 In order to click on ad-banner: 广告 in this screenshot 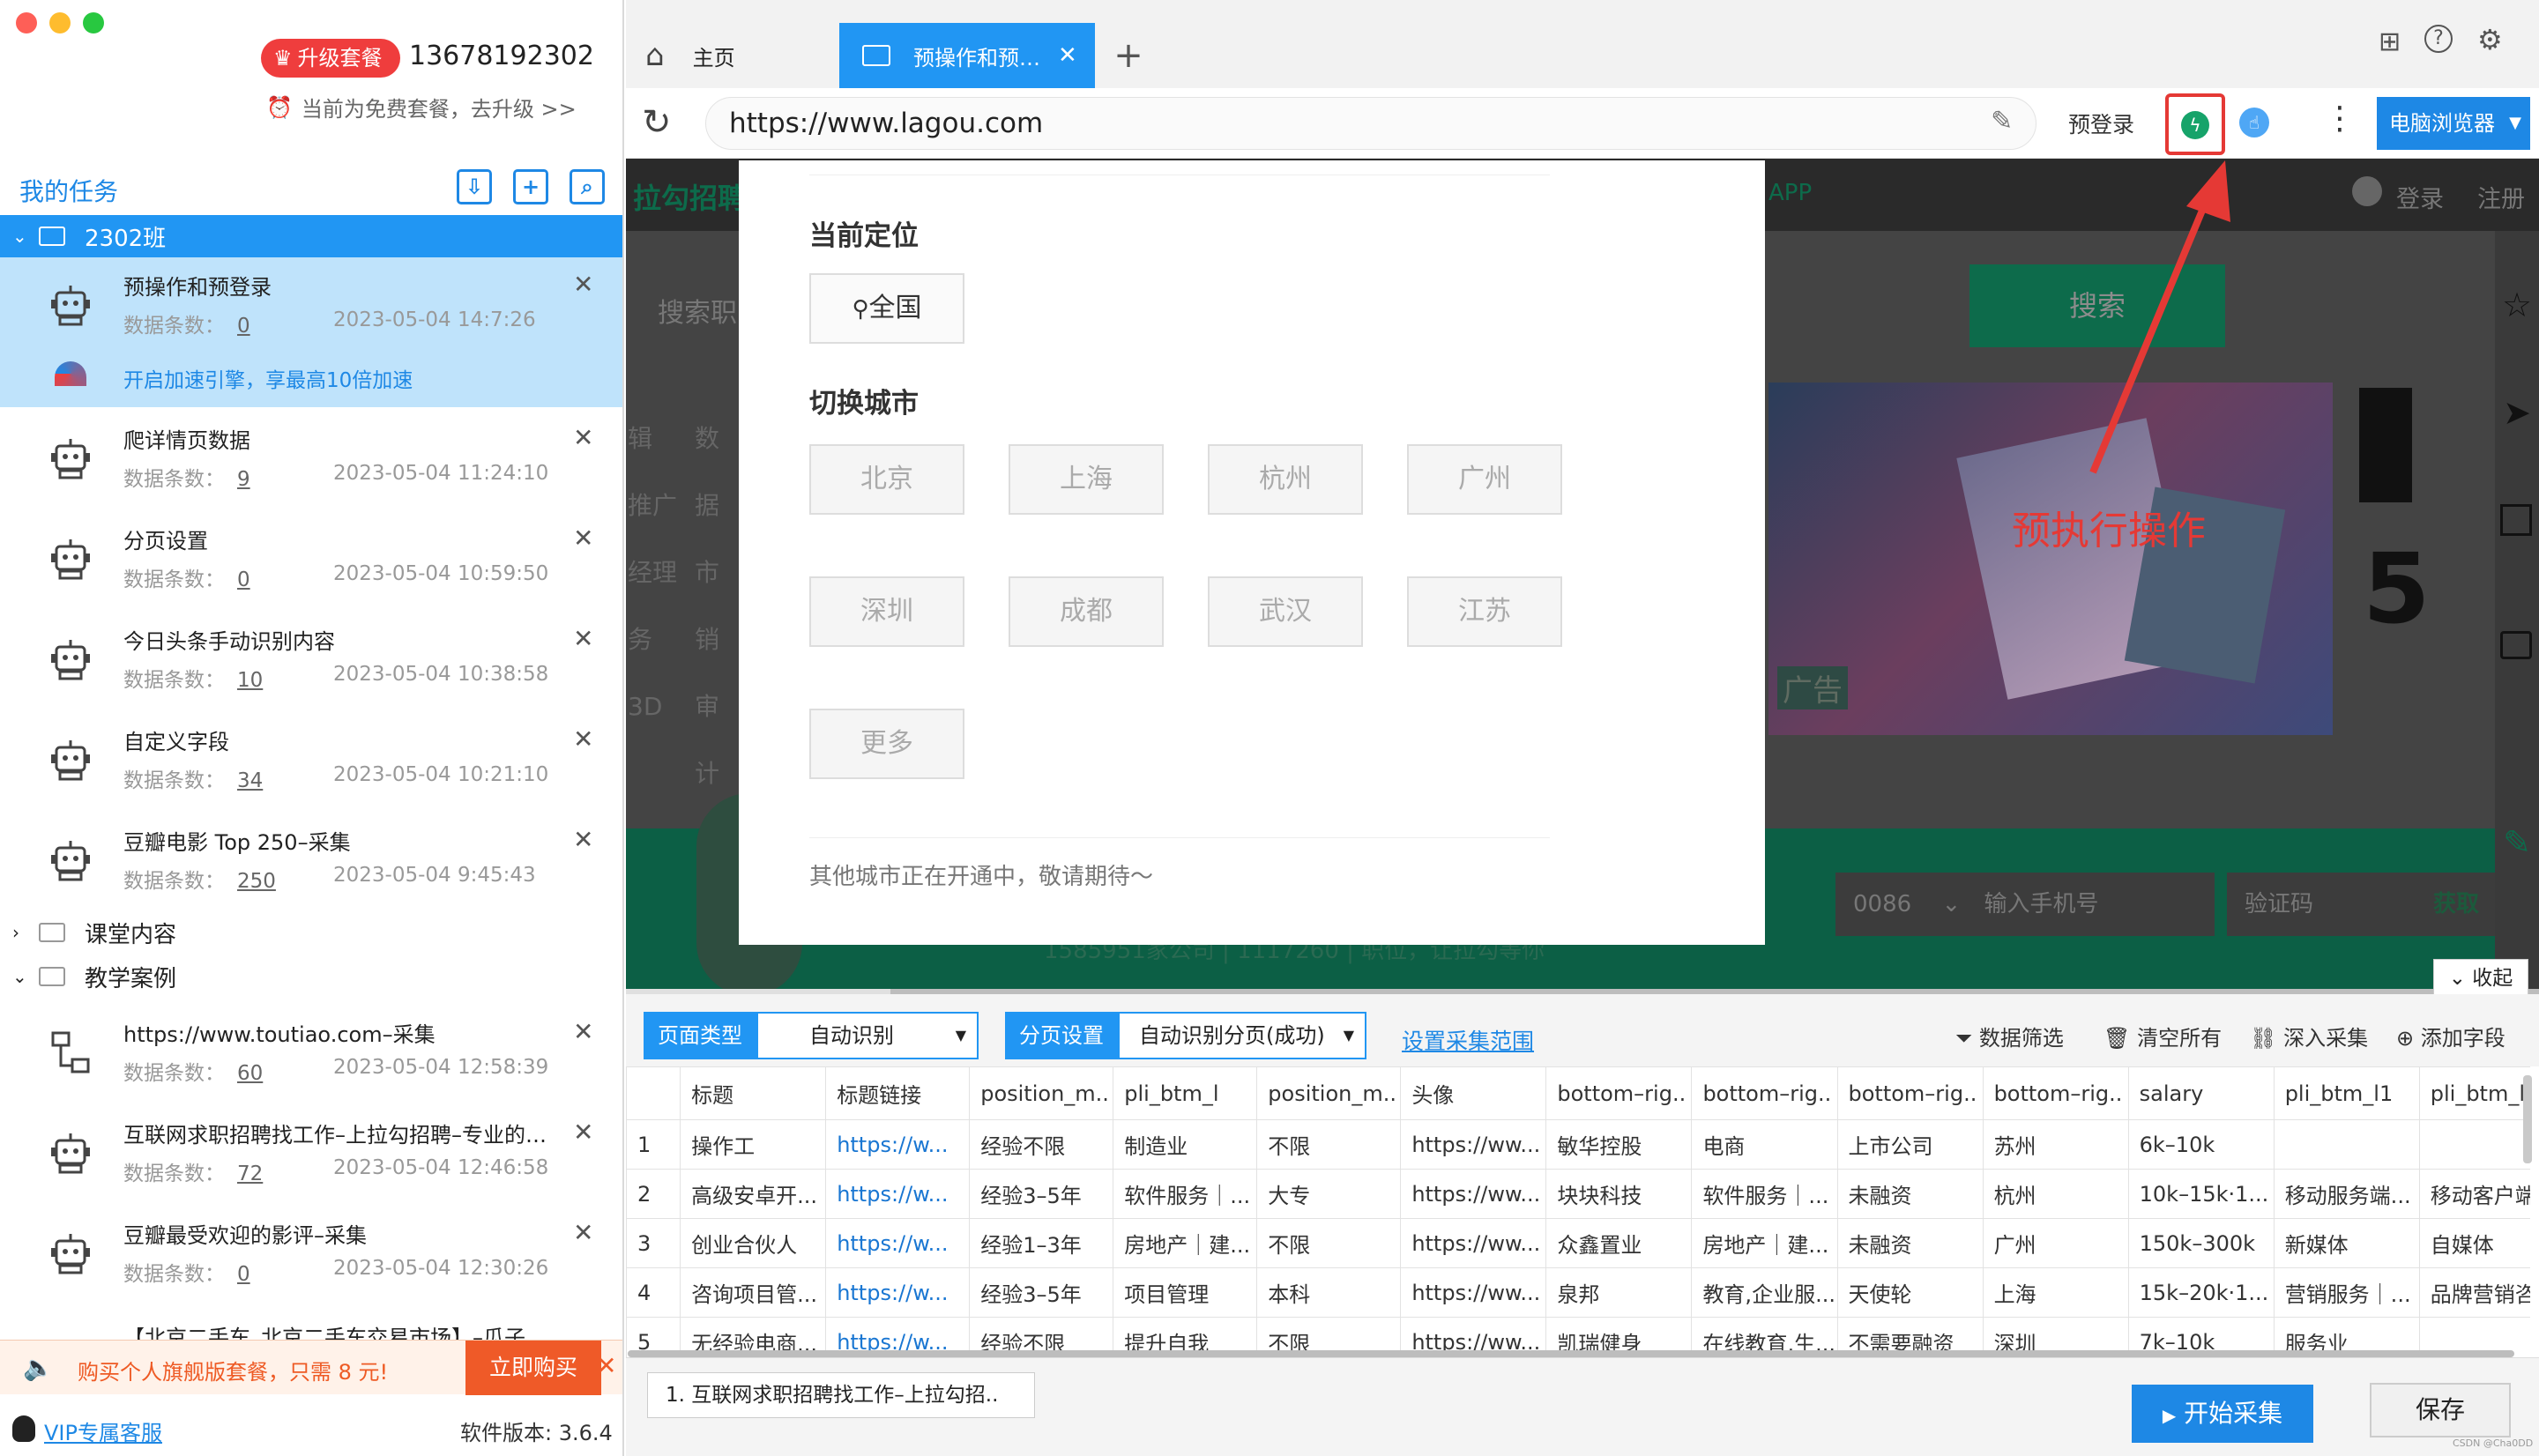, I will do `click(2050, 559)`.